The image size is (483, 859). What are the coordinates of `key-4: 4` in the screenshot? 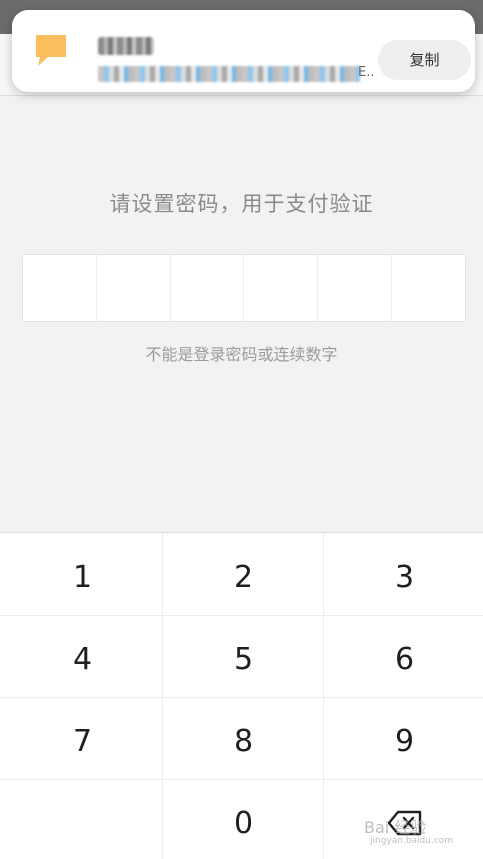 It's located at (82, 659).